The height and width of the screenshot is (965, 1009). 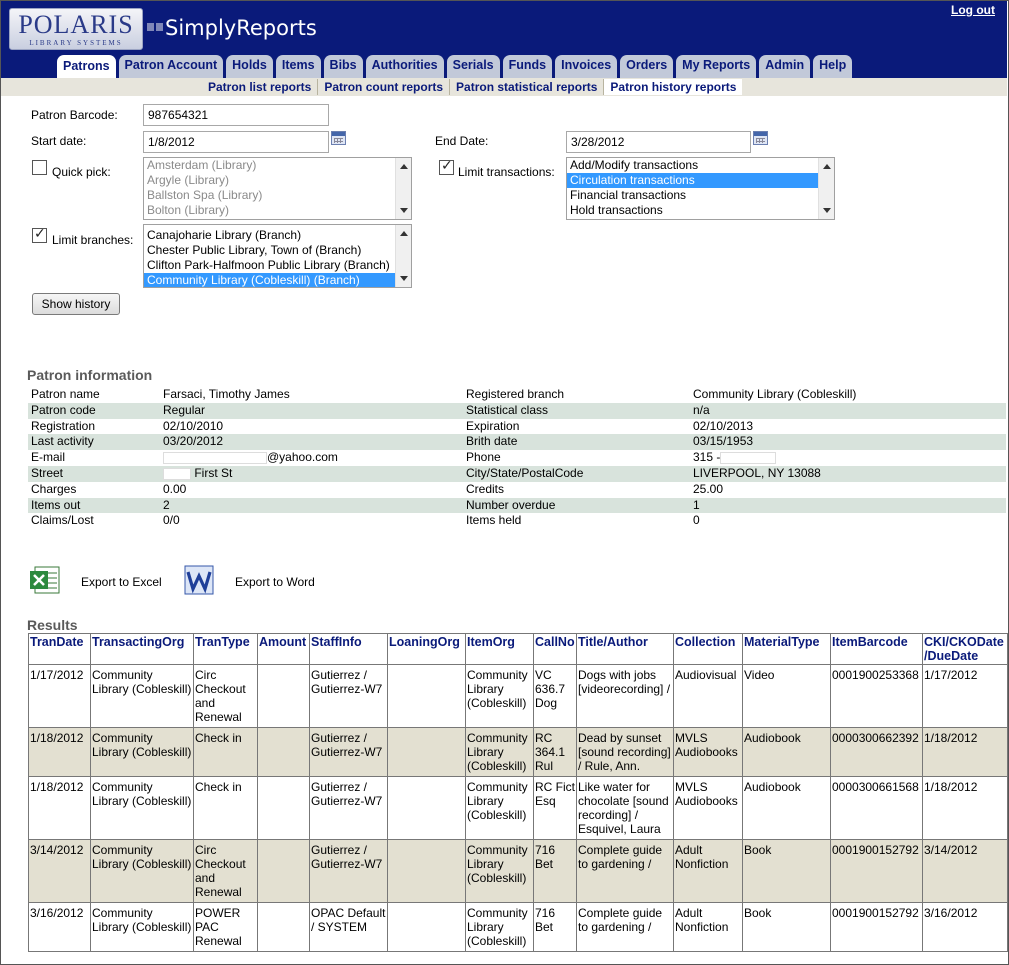 What do you see at coordinates (93, 240) in the screenshot?
I see `limit-branches-label: Limit branches:` at bounding box center [93, 240].